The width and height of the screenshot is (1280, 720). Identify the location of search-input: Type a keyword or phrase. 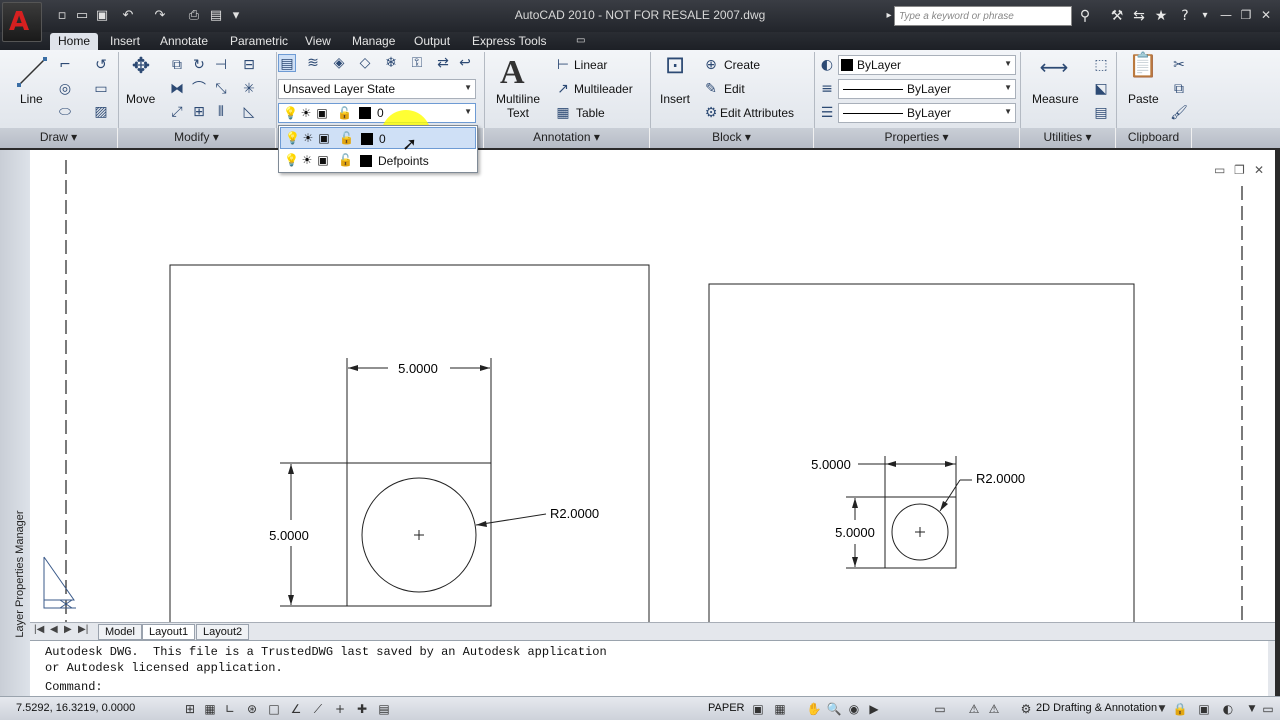
(983, 16).